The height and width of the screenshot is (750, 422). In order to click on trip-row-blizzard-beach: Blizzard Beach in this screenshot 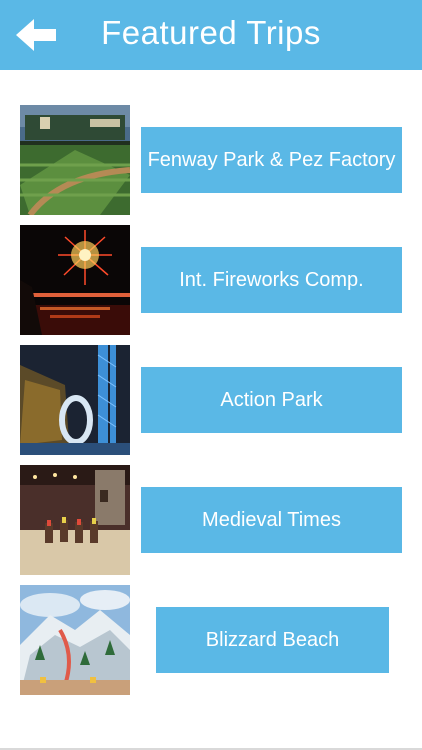, I will do `click(211, 640)`.